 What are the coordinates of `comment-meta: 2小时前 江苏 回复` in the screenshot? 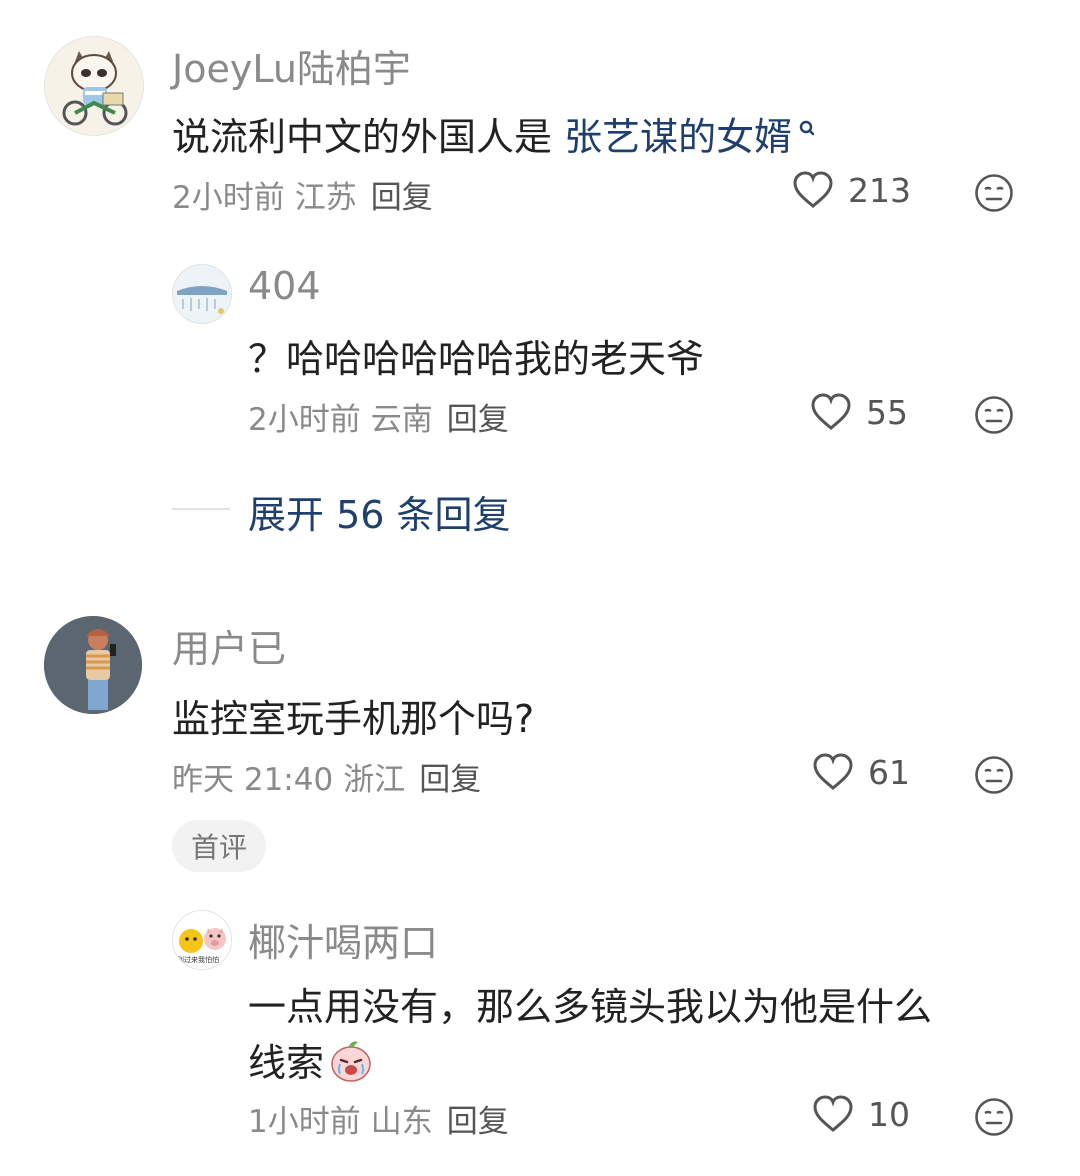 It's located at (302, 194).